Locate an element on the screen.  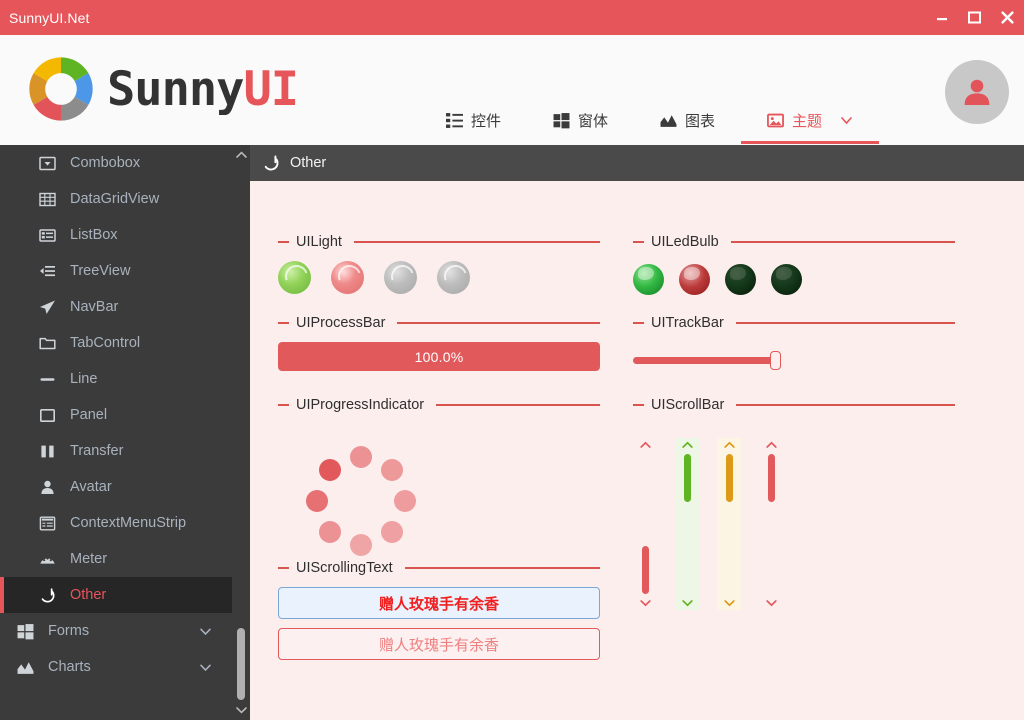
nav-item-theme-label: 主题 is located at coordinates (807, 121).